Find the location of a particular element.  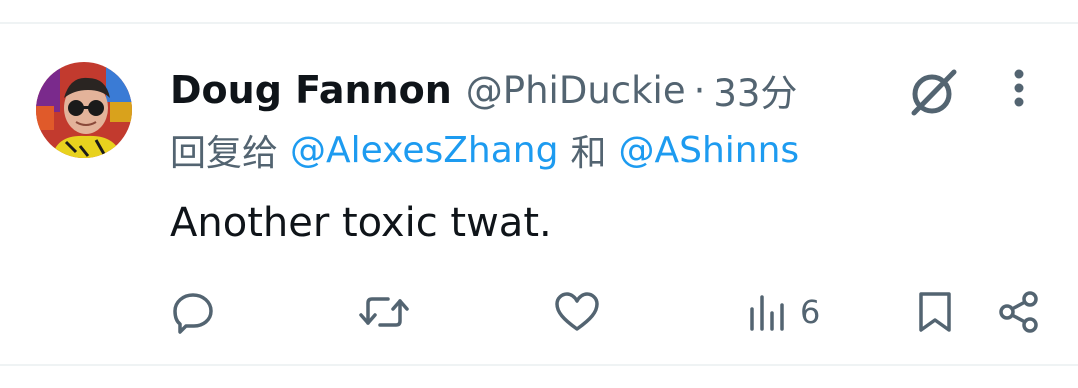

views-count: 6 is located at coordinates (810, 312).